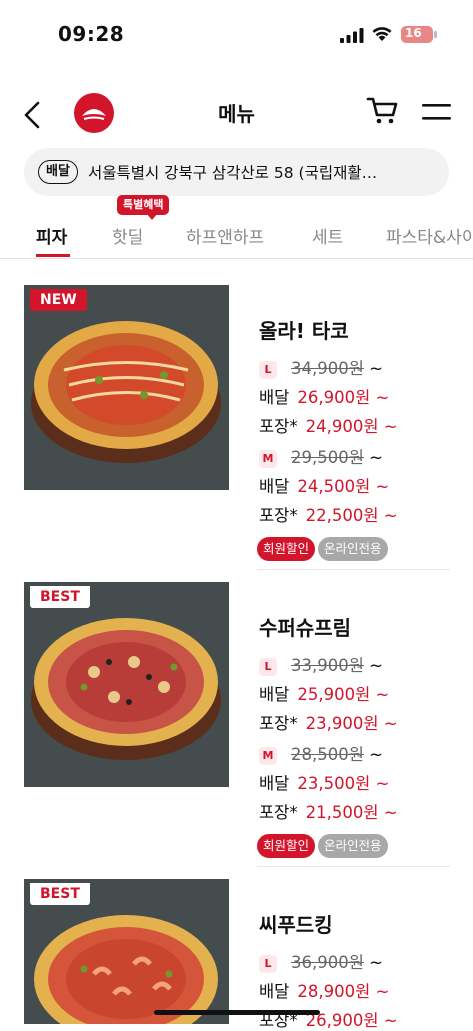  Describe the element at coordinates (58, 300) in the screenshot. I see `new-badge: NEW` at that location.